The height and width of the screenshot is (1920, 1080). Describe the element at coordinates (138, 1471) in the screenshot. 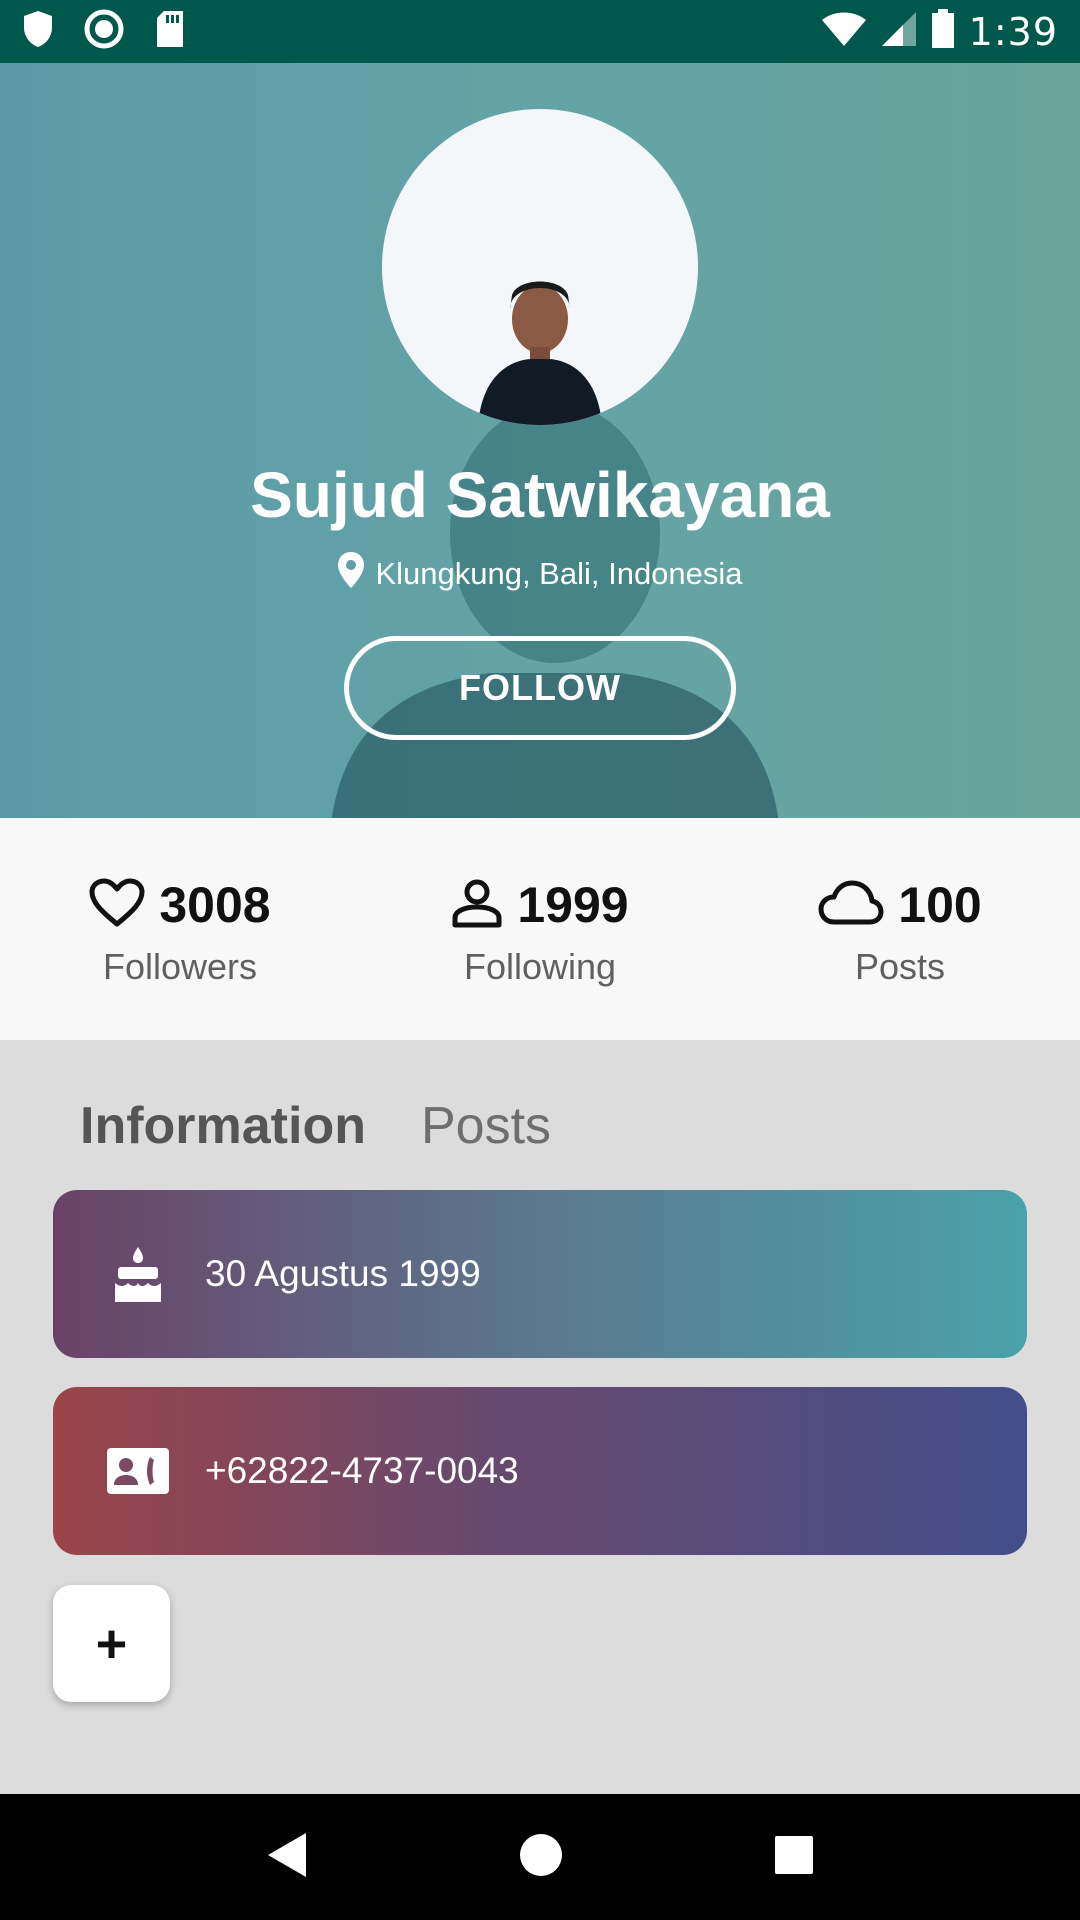

I see `contact-phone-icon` at that location.